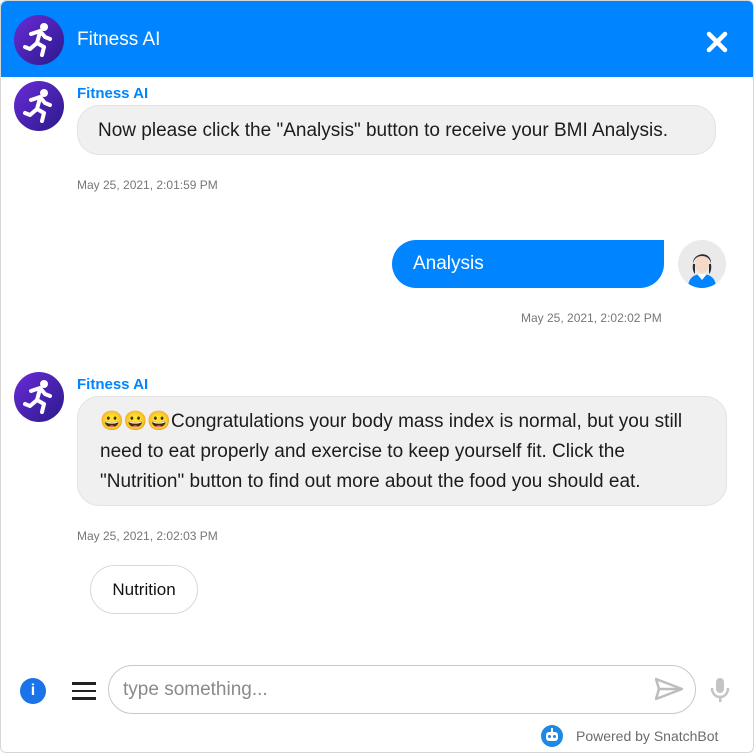 This screenshot has height=753, width=754. What do you see at coordinates (33, 691) in the screenshot?
I see `info-icon: i` at bounding box center [33, 691].